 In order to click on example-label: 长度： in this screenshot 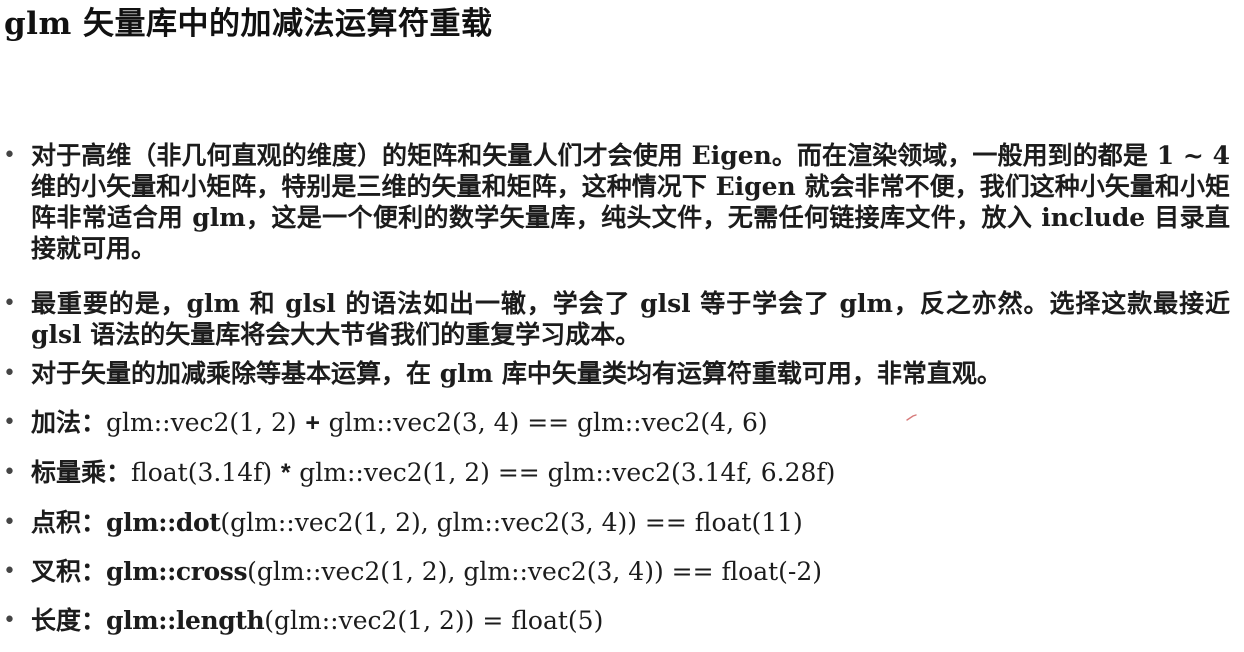, I will do `click(69, 620)`.